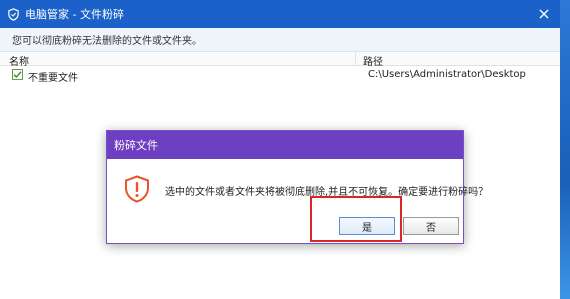  Describe the element at coordinates (74, 14) in the screenshot. I see `window-title: 电脑管家 - 文件粉碎` at that location.